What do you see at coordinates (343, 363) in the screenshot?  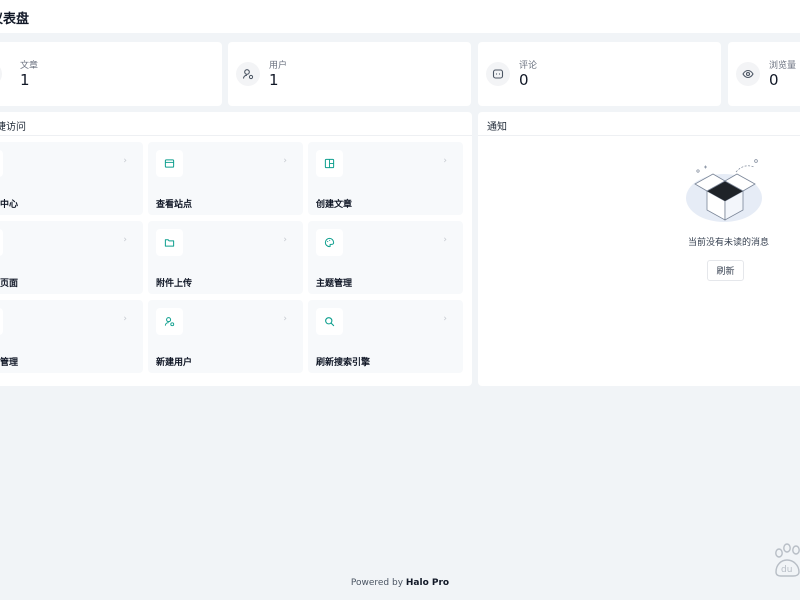 I see `quick-access-label: 刷新搜索引擎` at bounding box center [343, 363].